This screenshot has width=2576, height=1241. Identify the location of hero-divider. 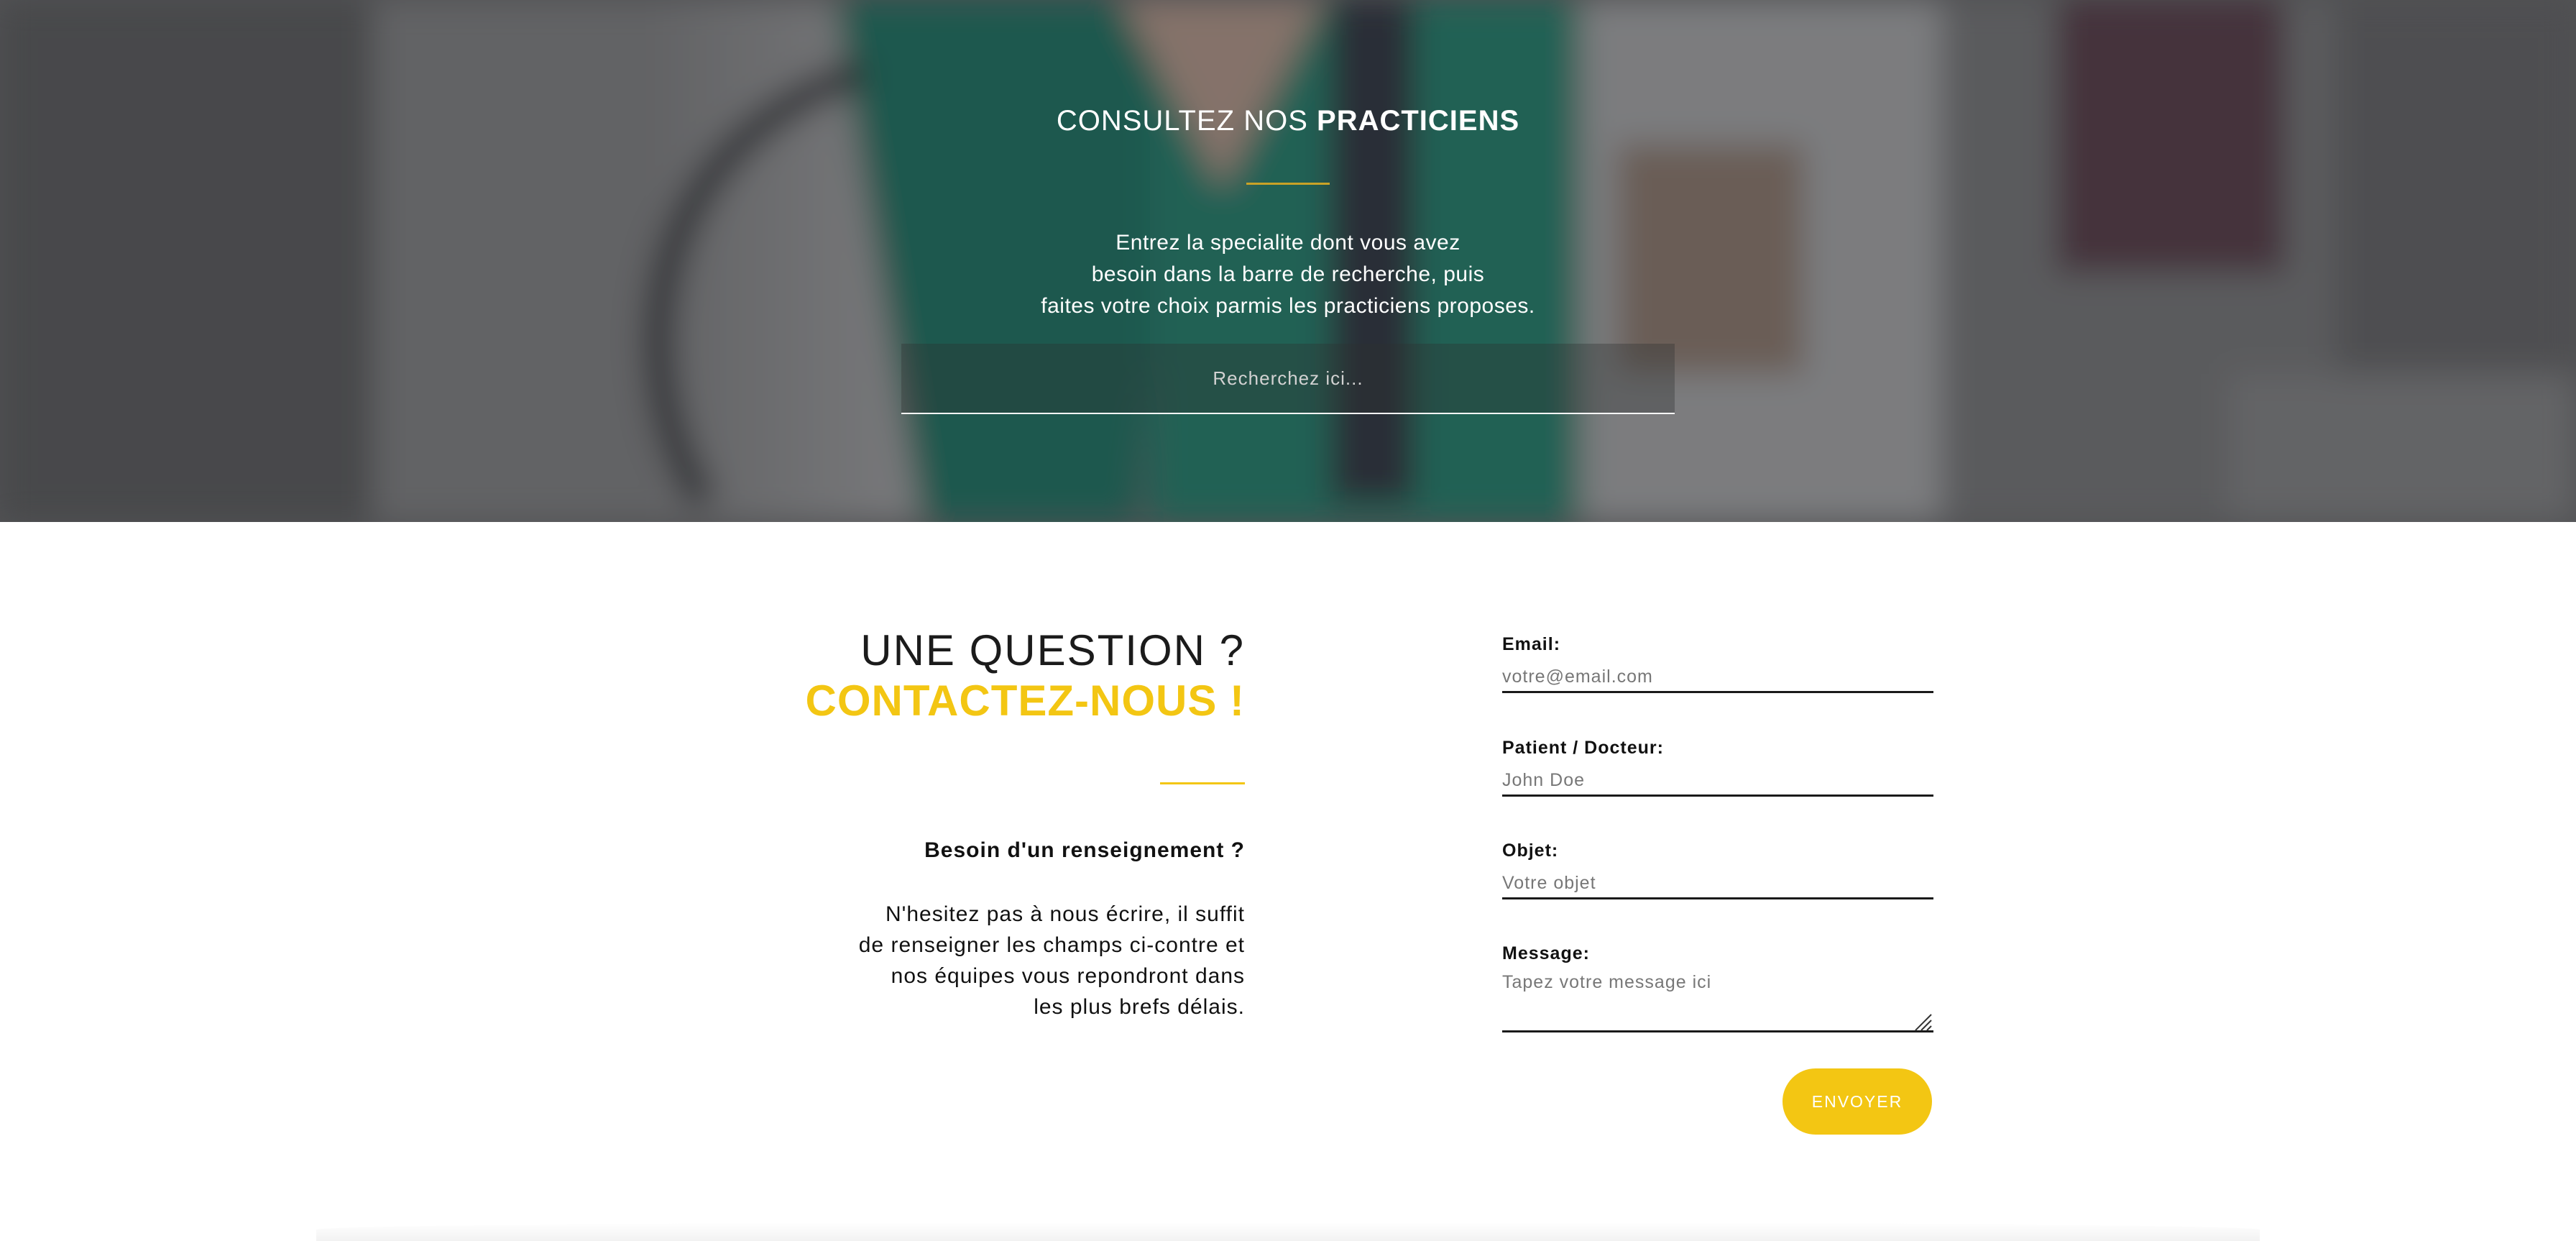
(1288, 184).